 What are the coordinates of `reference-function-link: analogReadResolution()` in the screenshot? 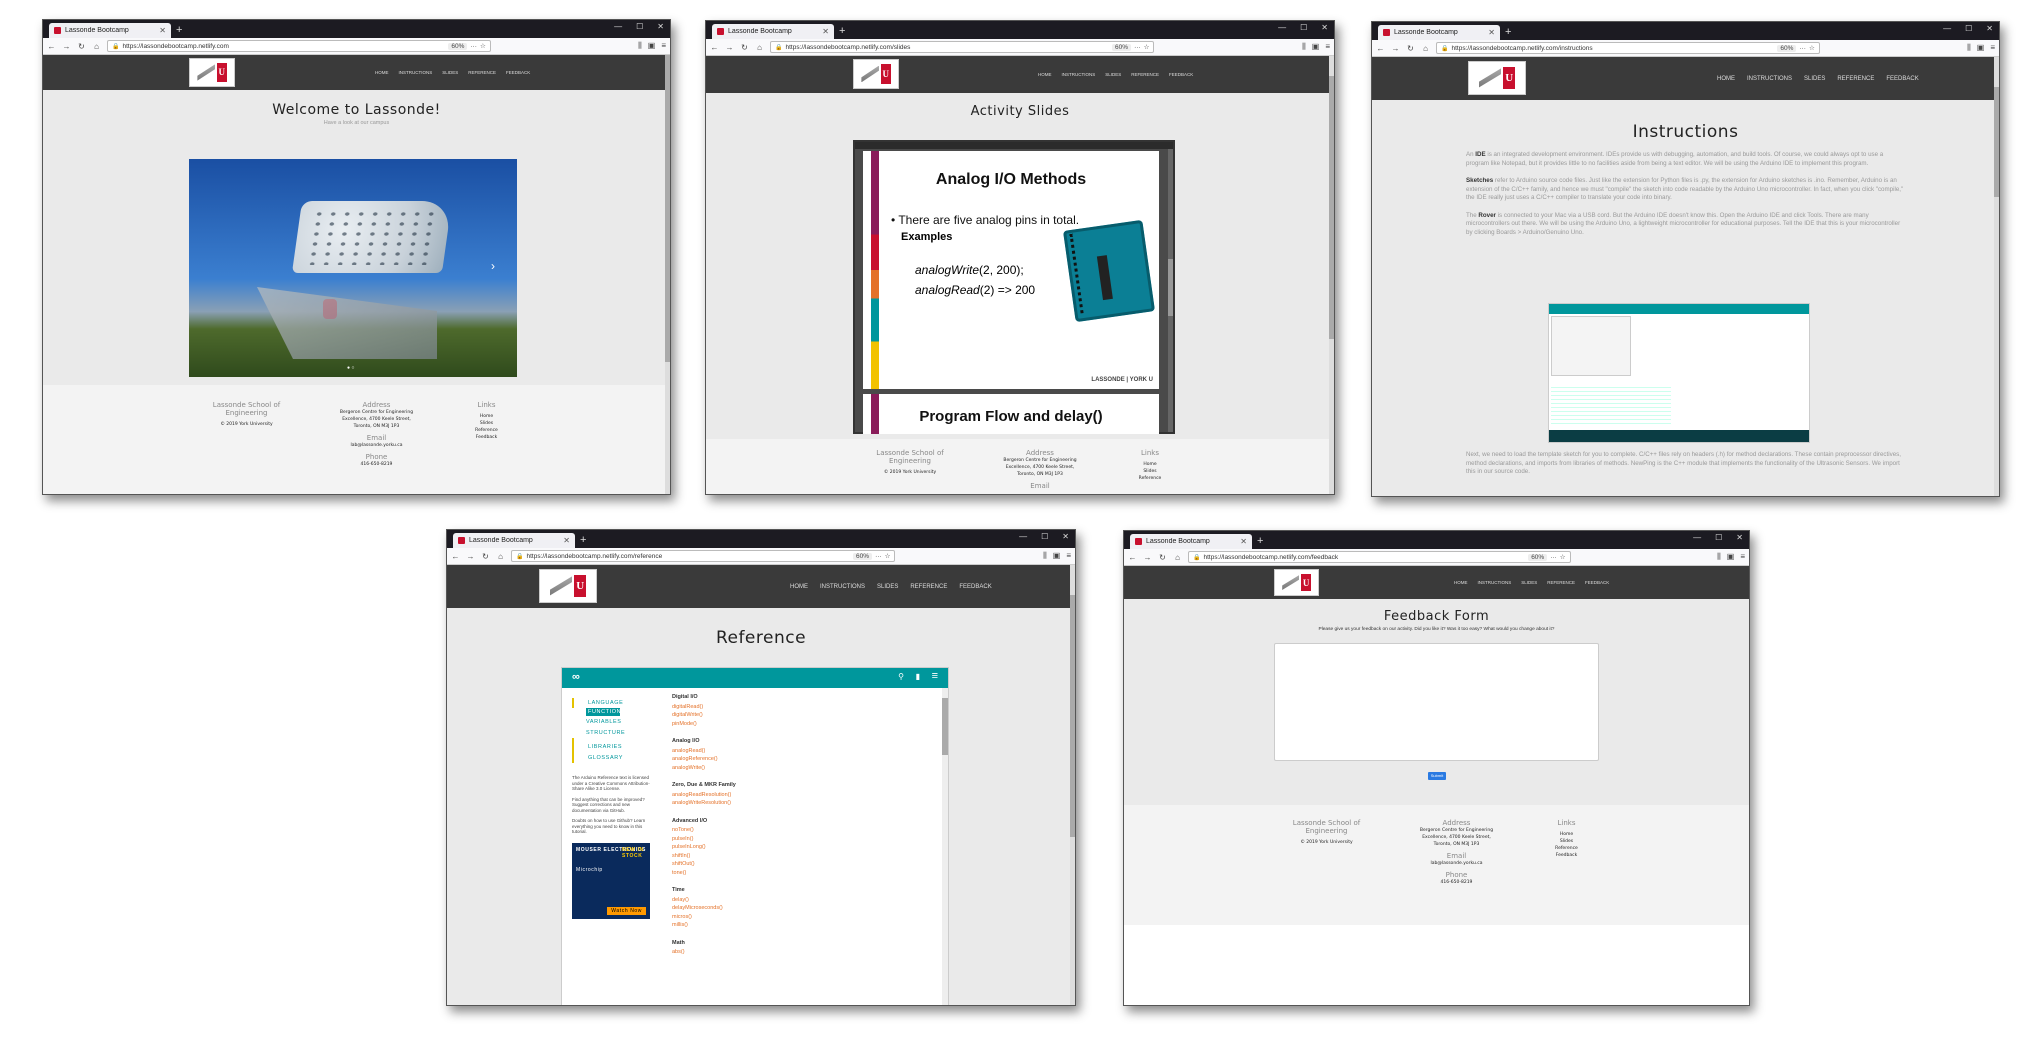 It's located at (797, 795).